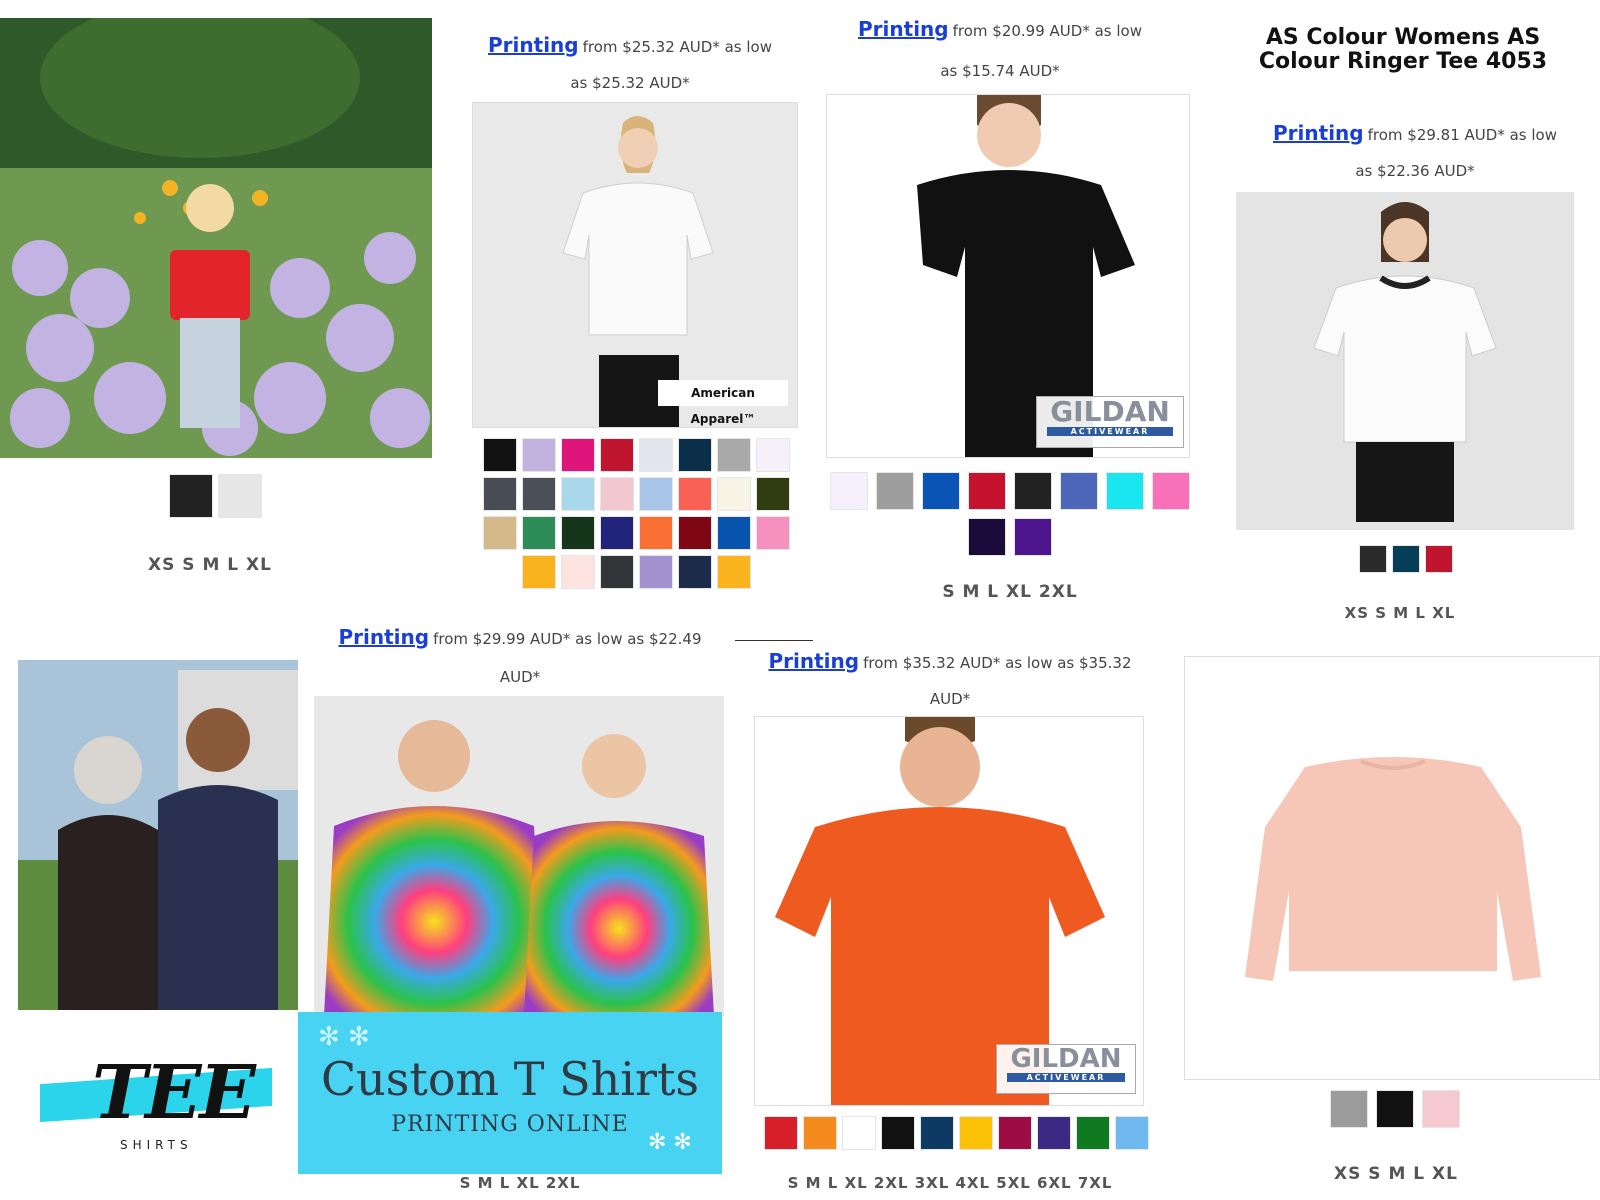 The width and height of the screenshot is (1600, 1200). I want to click on printing-link-6: Printing, so click(814, 661).